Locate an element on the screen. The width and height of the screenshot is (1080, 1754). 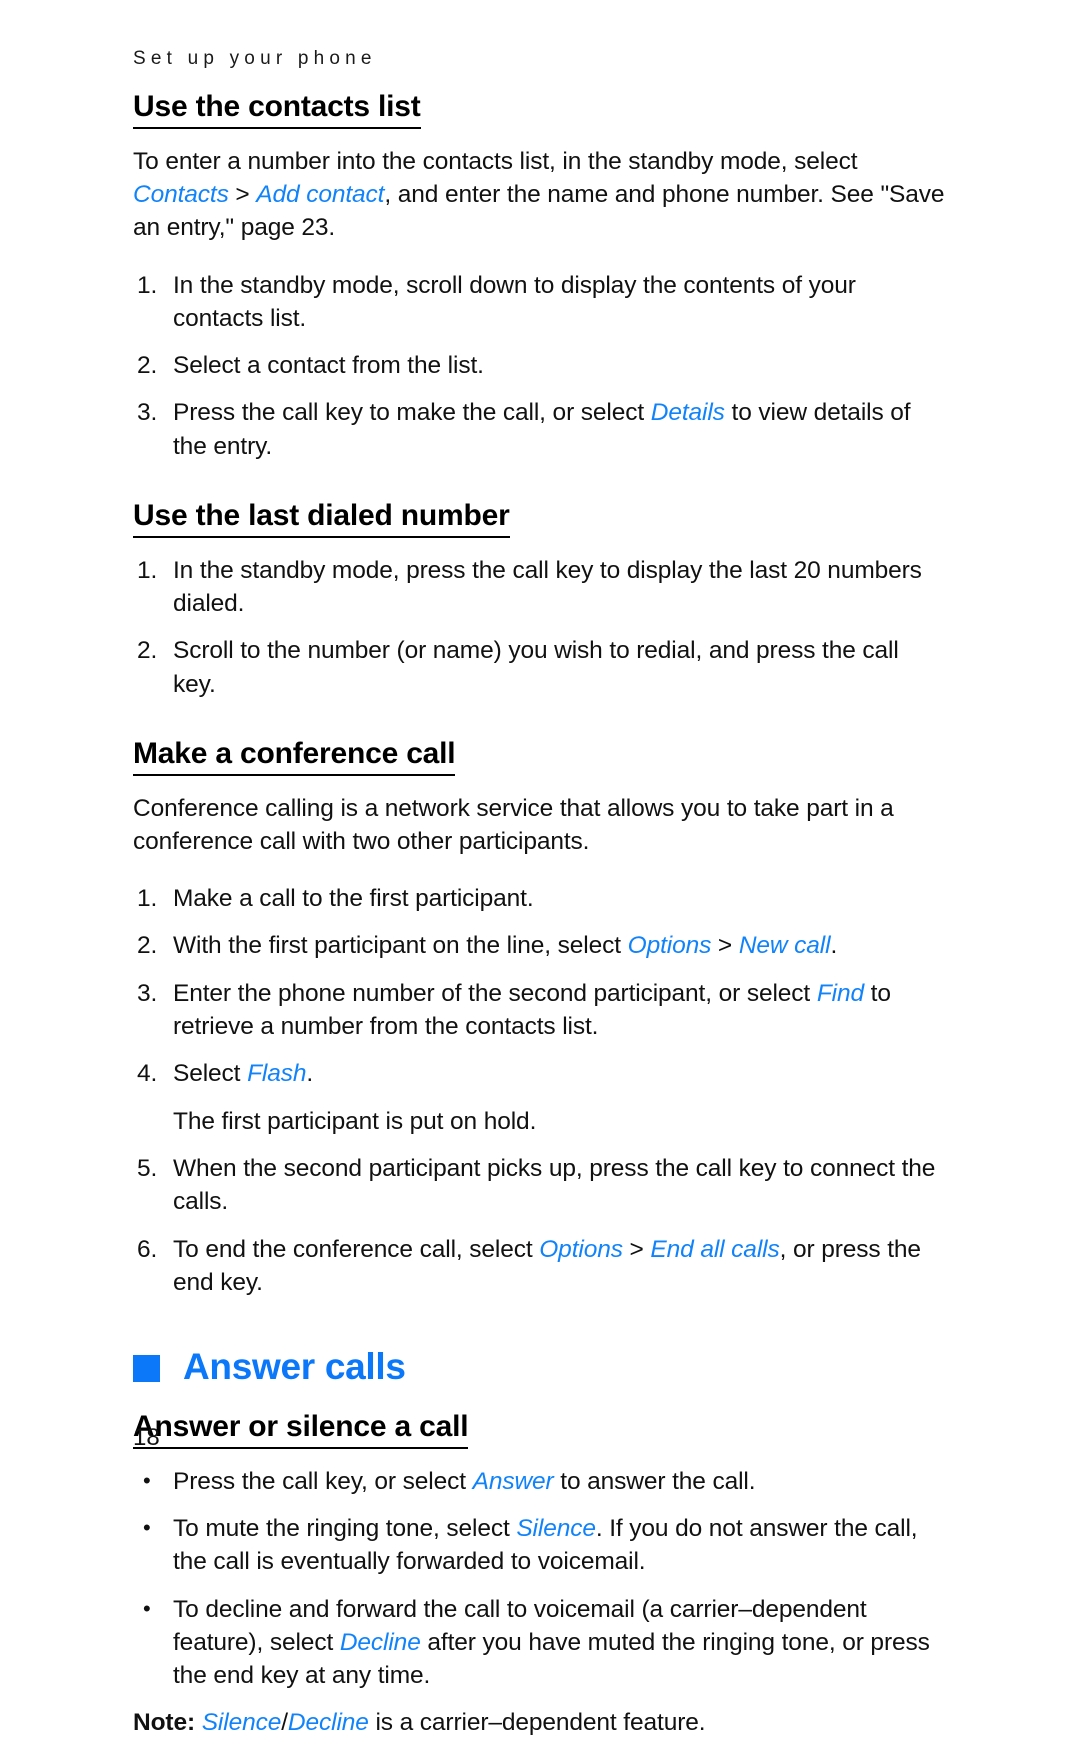
ui-label-answer: Answer is located at coordinates (513, 1481).